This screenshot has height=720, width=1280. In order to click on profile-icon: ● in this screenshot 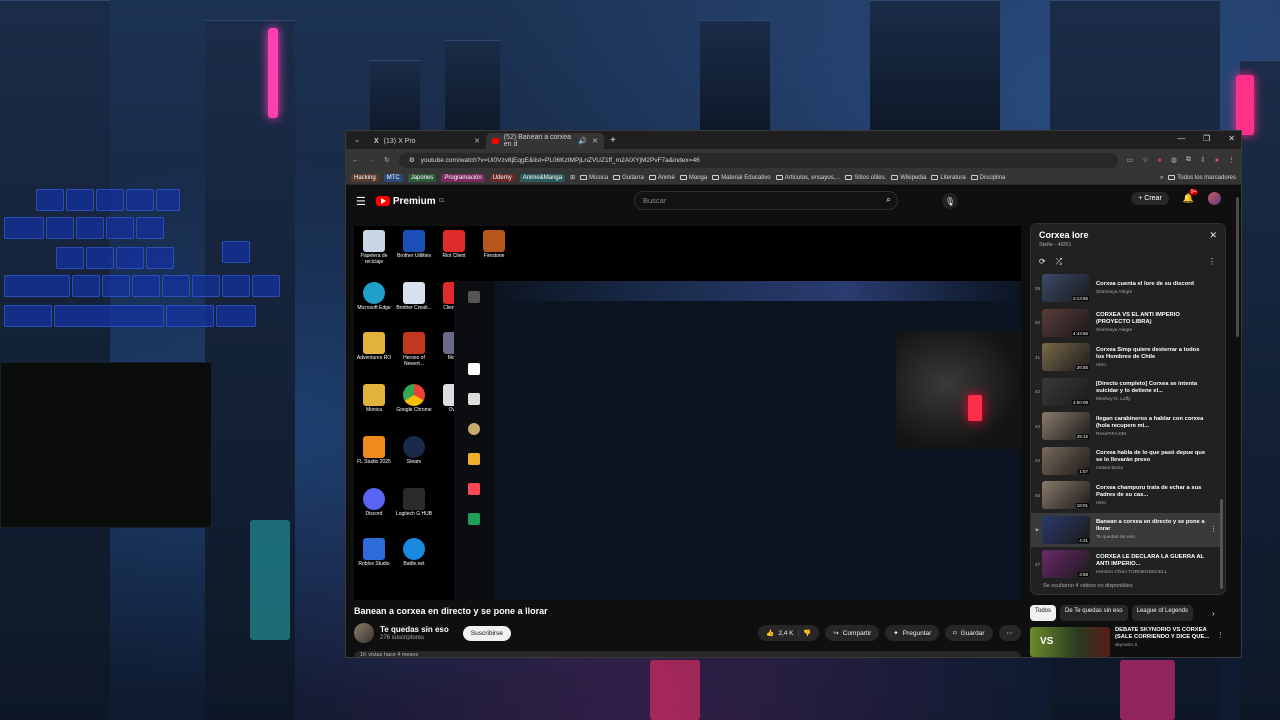, I will do `click(1217, 160)`.